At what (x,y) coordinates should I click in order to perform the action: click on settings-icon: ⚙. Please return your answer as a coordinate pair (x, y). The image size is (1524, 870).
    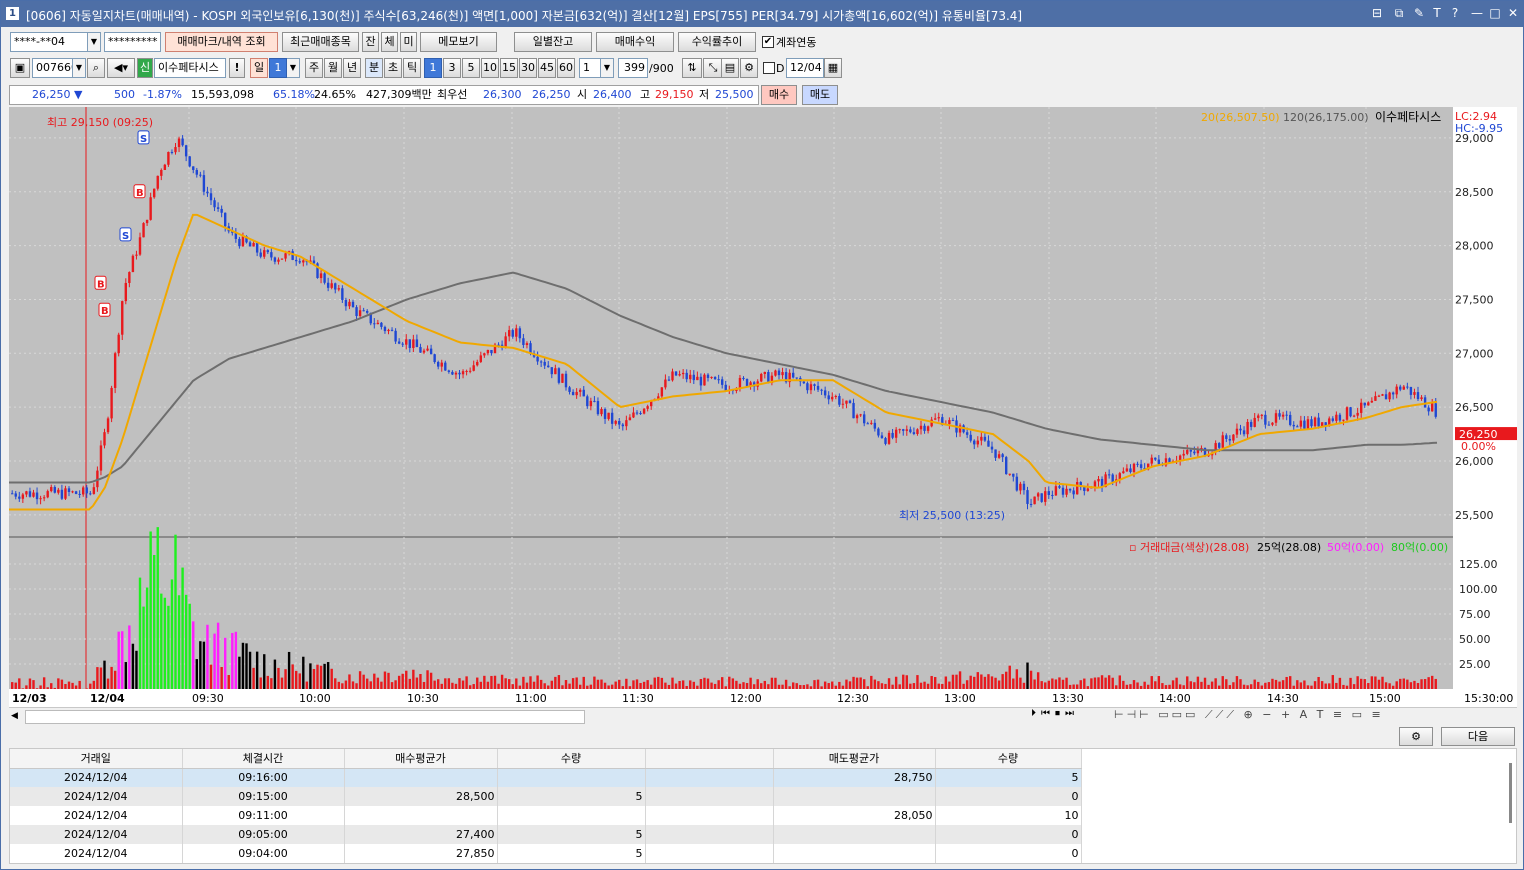
    Looking at the image, I should click on (1416, 736).